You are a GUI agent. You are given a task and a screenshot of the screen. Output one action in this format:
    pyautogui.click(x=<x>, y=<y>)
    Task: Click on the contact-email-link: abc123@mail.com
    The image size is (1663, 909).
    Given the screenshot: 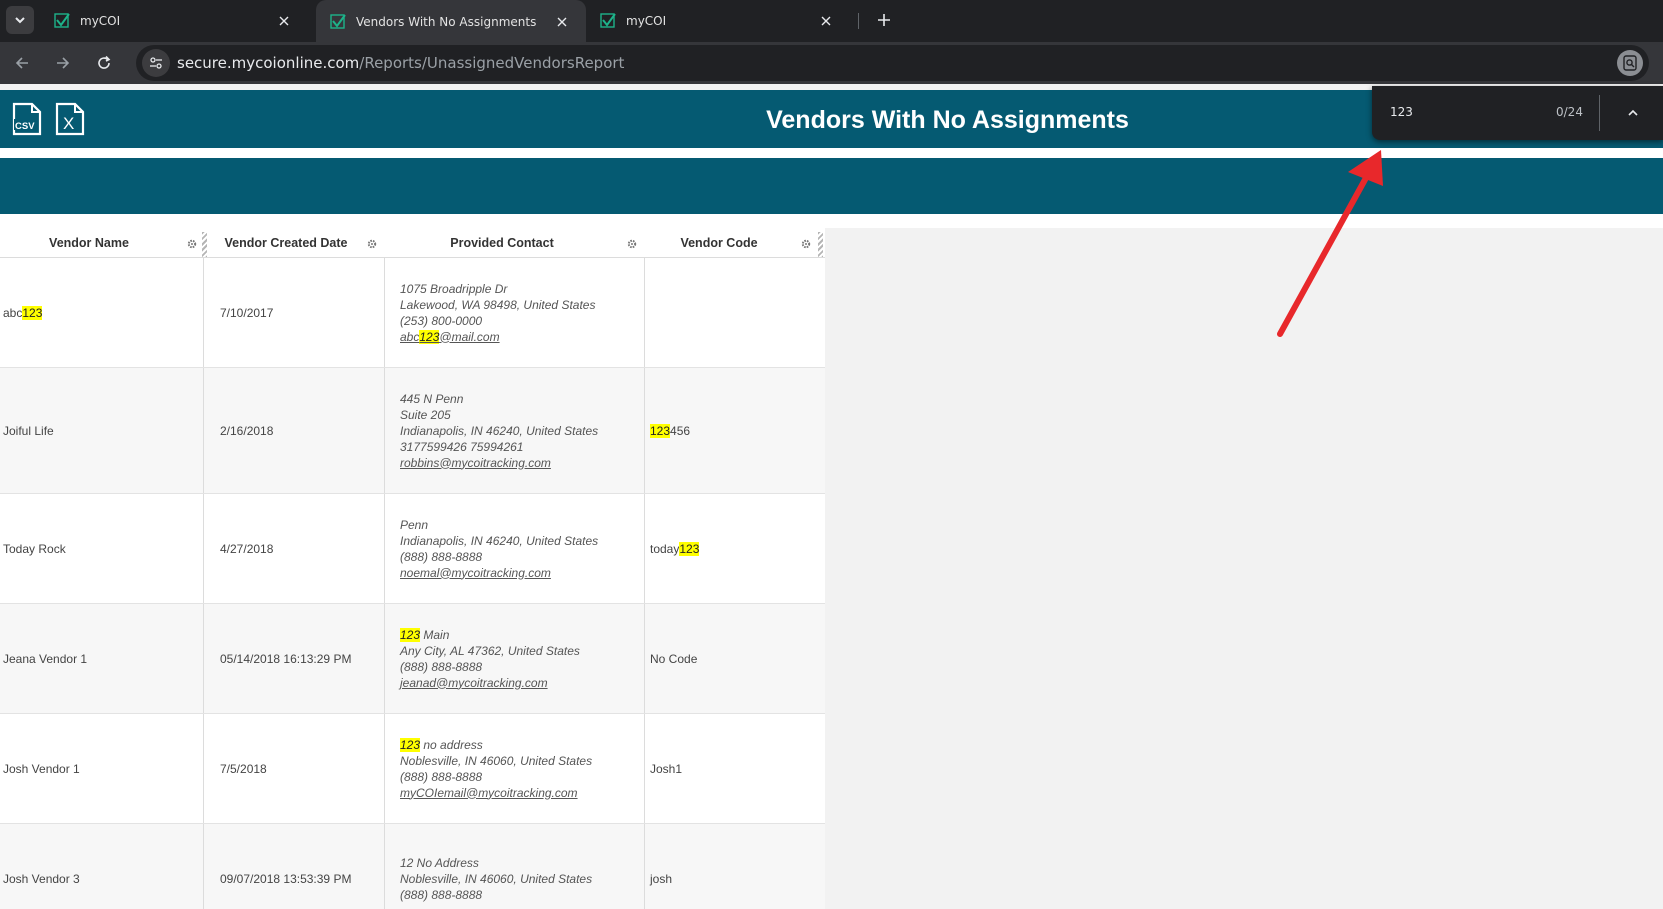 What is the action you would take?
    pyautogui.click(x=497, y=337)
    